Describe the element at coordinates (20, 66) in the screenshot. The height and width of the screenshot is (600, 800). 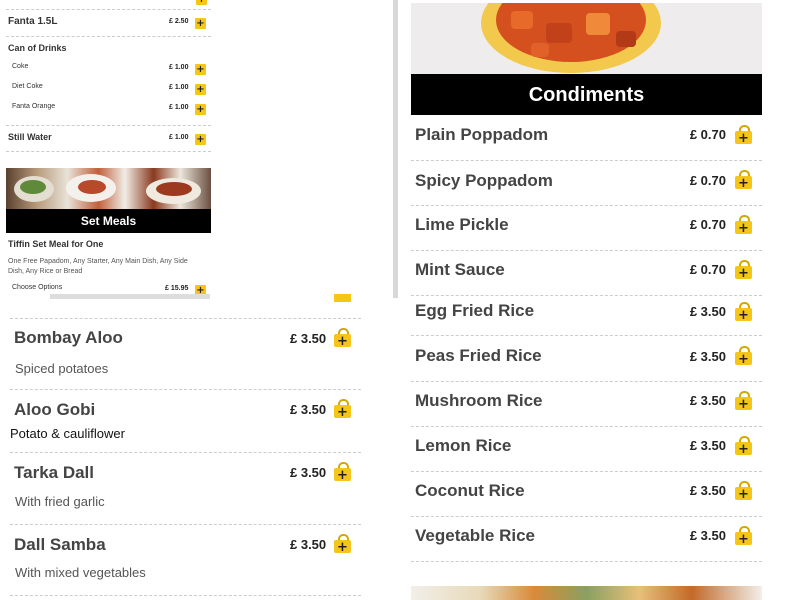
I see `item-name: Coke` at that location.